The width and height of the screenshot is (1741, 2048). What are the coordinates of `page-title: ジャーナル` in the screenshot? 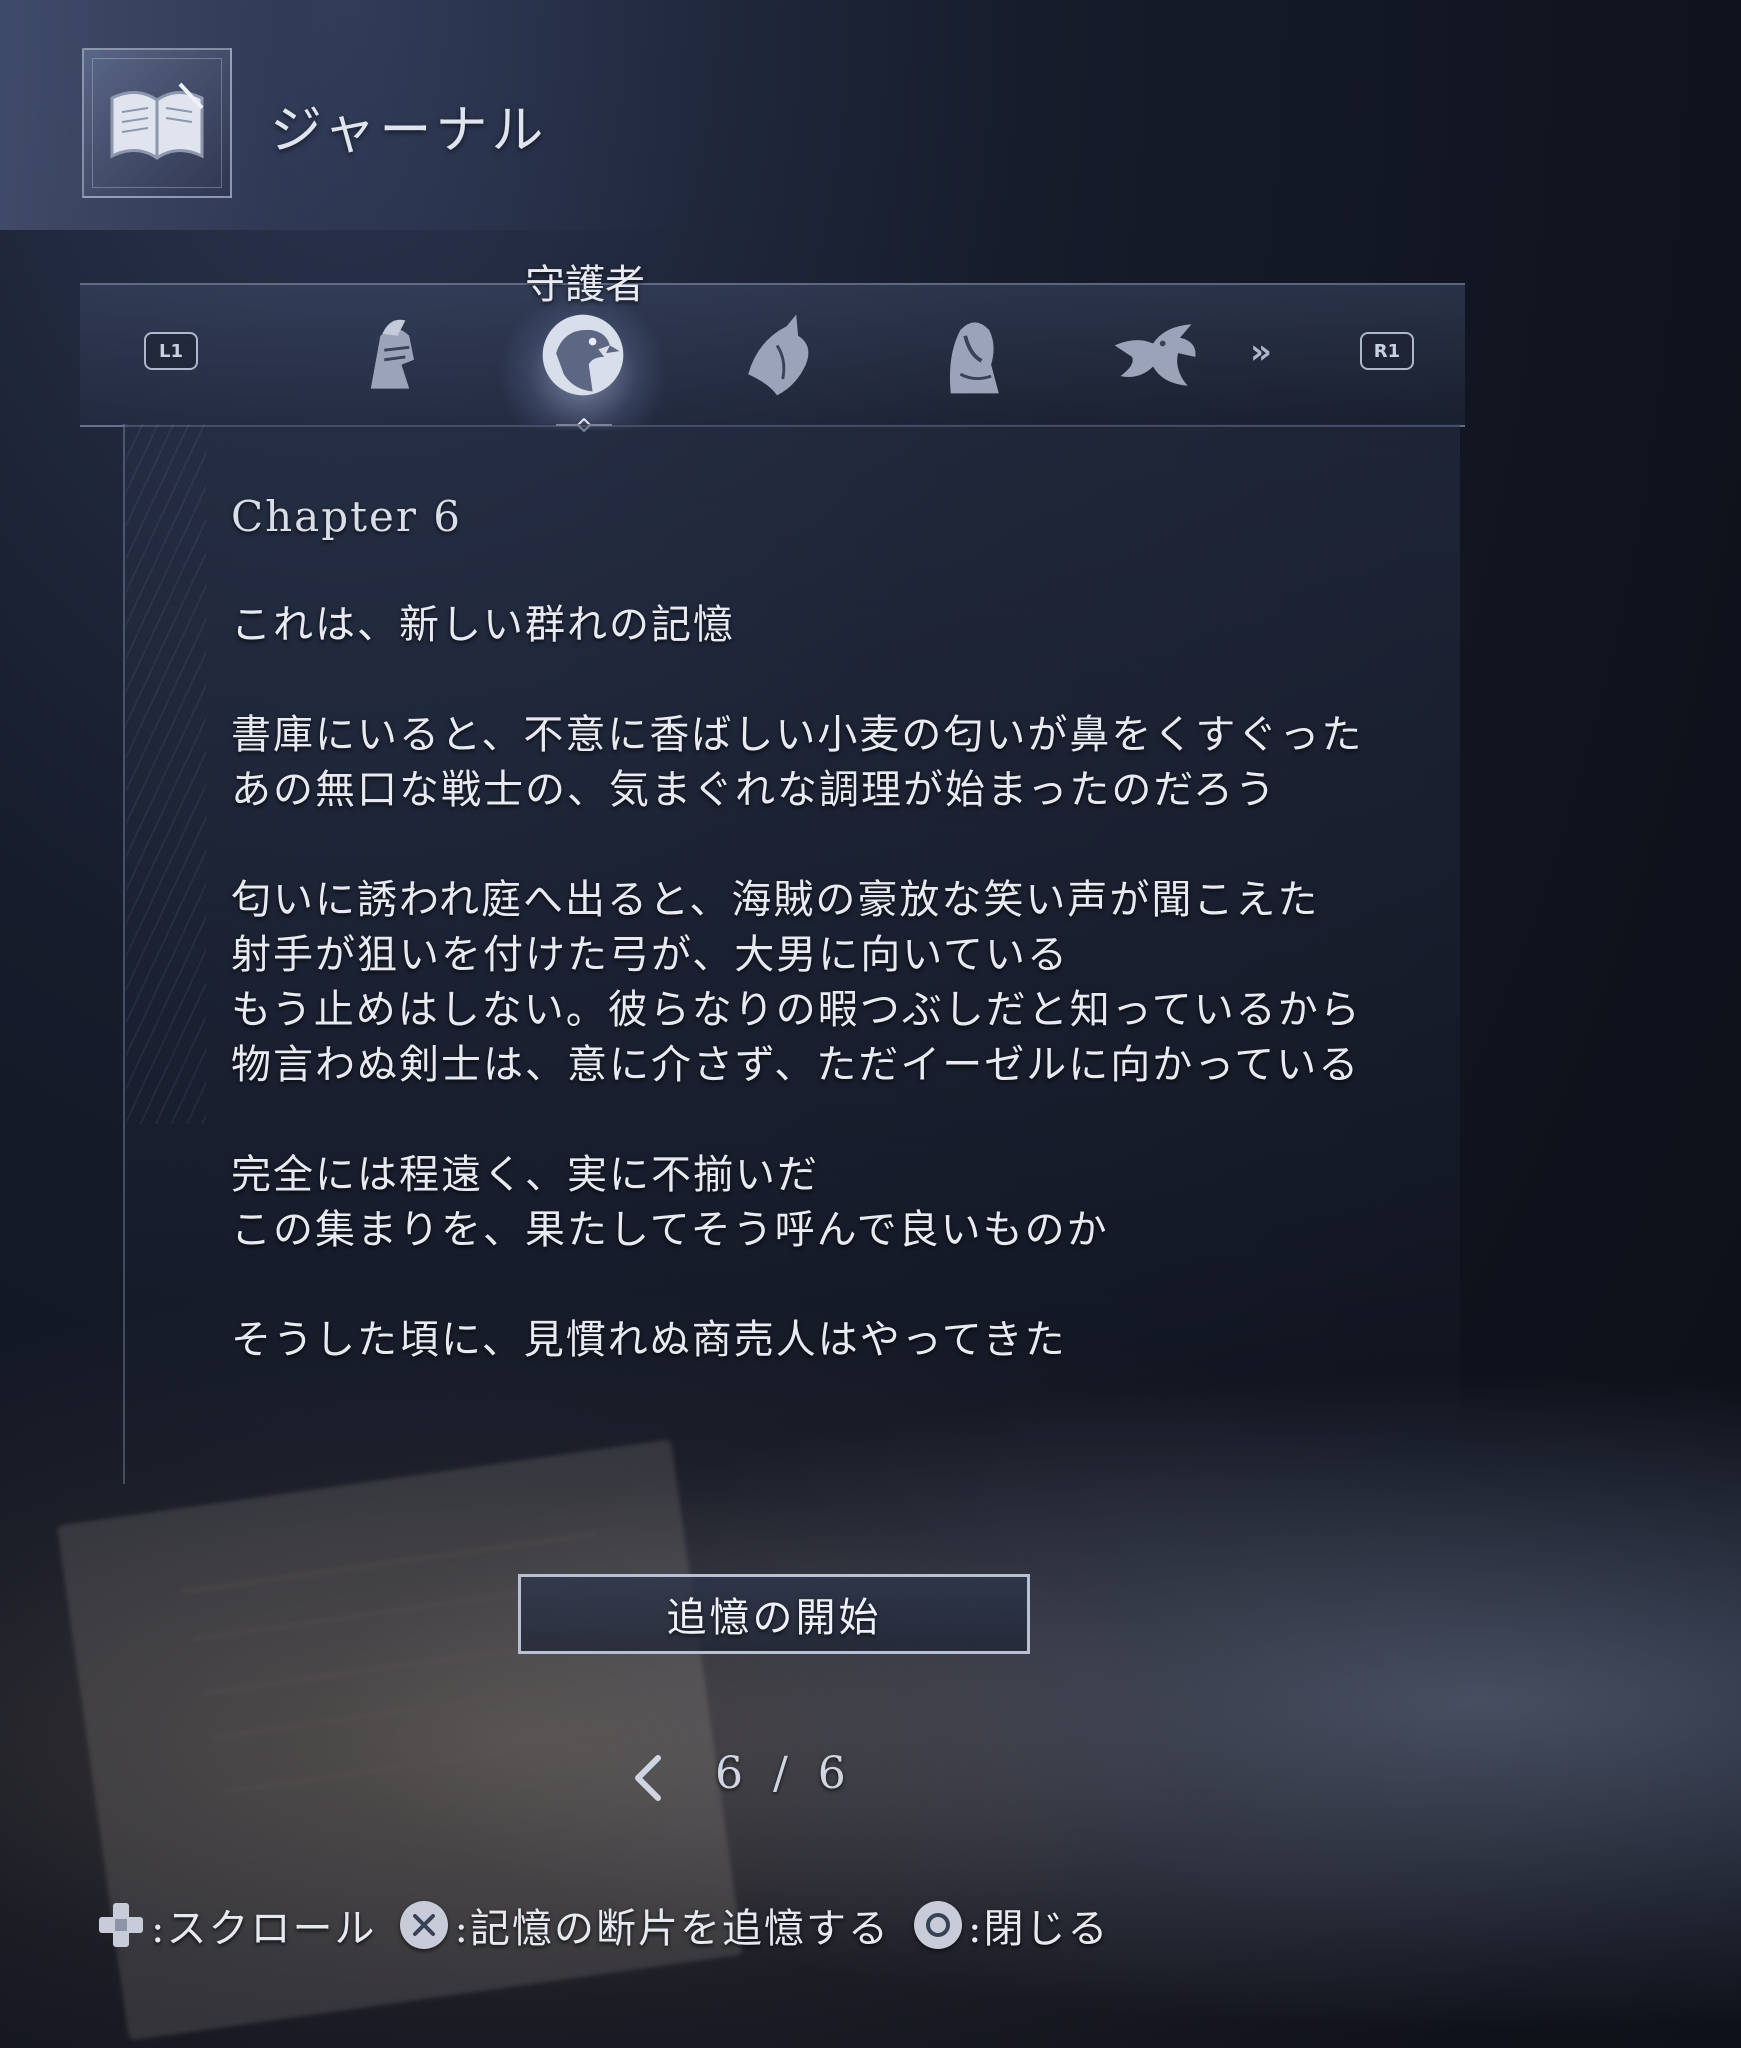 It's located at (409, 131).